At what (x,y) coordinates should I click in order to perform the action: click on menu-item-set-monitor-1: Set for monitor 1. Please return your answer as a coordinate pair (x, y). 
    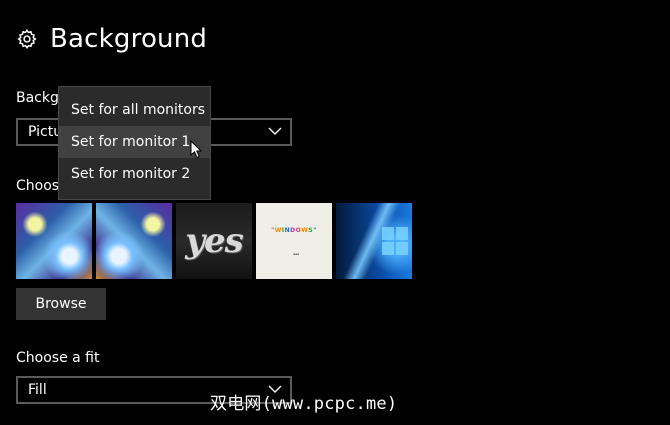
    Looking at the image, I should click on (134, 142).